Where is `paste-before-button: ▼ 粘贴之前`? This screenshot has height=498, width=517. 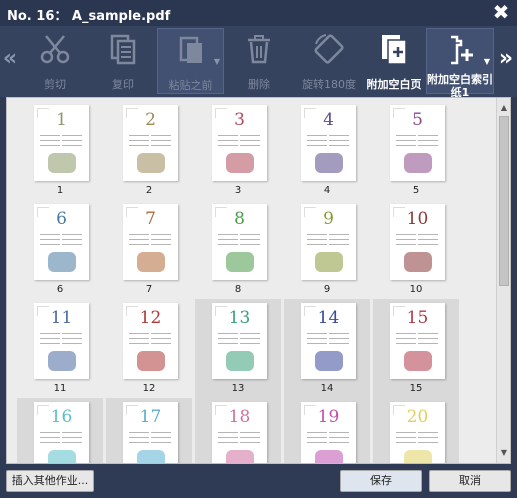
paste-before-button: ▼ 粘贴之前 is located at coordinates (190, 61).